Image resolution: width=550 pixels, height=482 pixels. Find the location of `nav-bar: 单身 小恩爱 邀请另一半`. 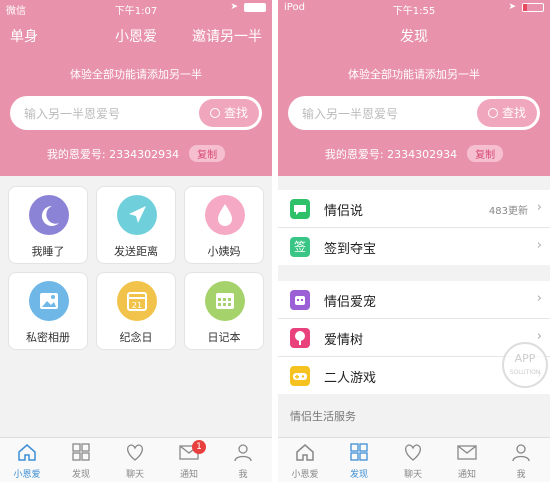

nav-bar: 单身 小恩爱 邀请另一半 is located at coordinates (136, 36).